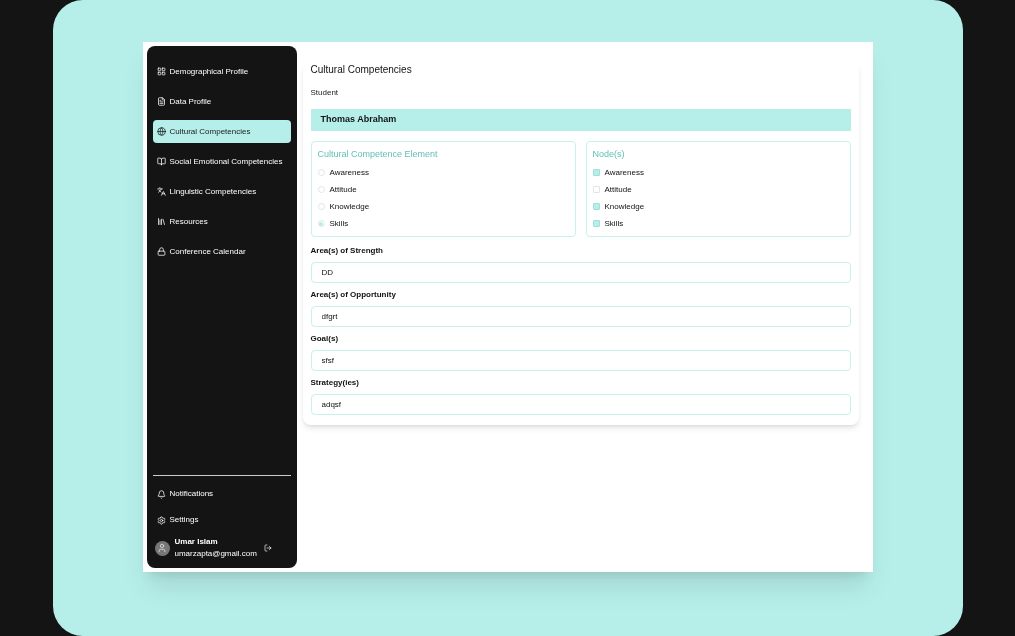  Describe the element at coordinates (358, 120) in the screenshot. I see `student-name: Thomas Abraham` at that location.